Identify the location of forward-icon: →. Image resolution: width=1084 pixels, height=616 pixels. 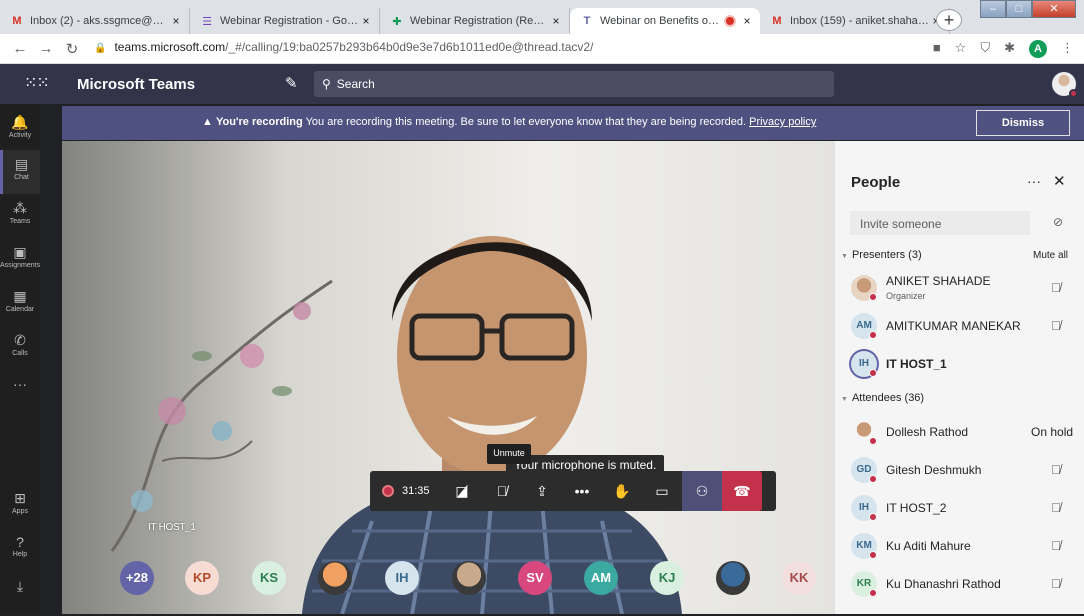
(46, 48).